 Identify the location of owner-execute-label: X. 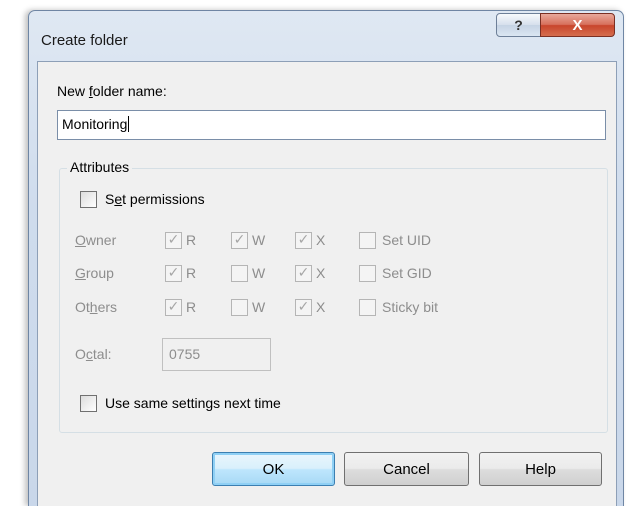
(321, 240).